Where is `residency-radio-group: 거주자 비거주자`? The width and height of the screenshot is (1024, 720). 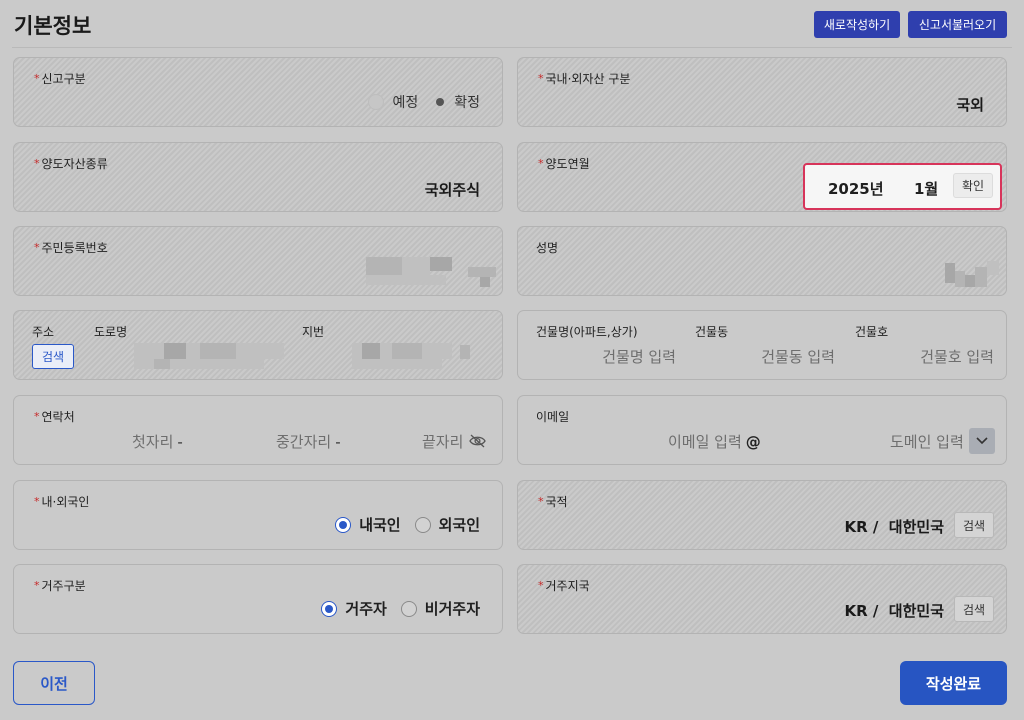 residency-radio-group: 거주자 비거주자 is located at coordinates (393, 608).